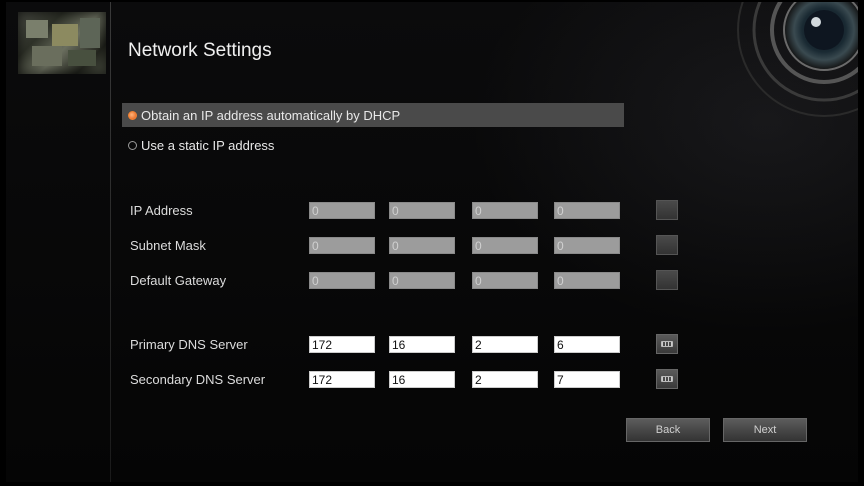 Image resolution: width=864 pixels, height=486 pixels. I want to click on secondary-dns-keyboard-button, so click(667, 379).